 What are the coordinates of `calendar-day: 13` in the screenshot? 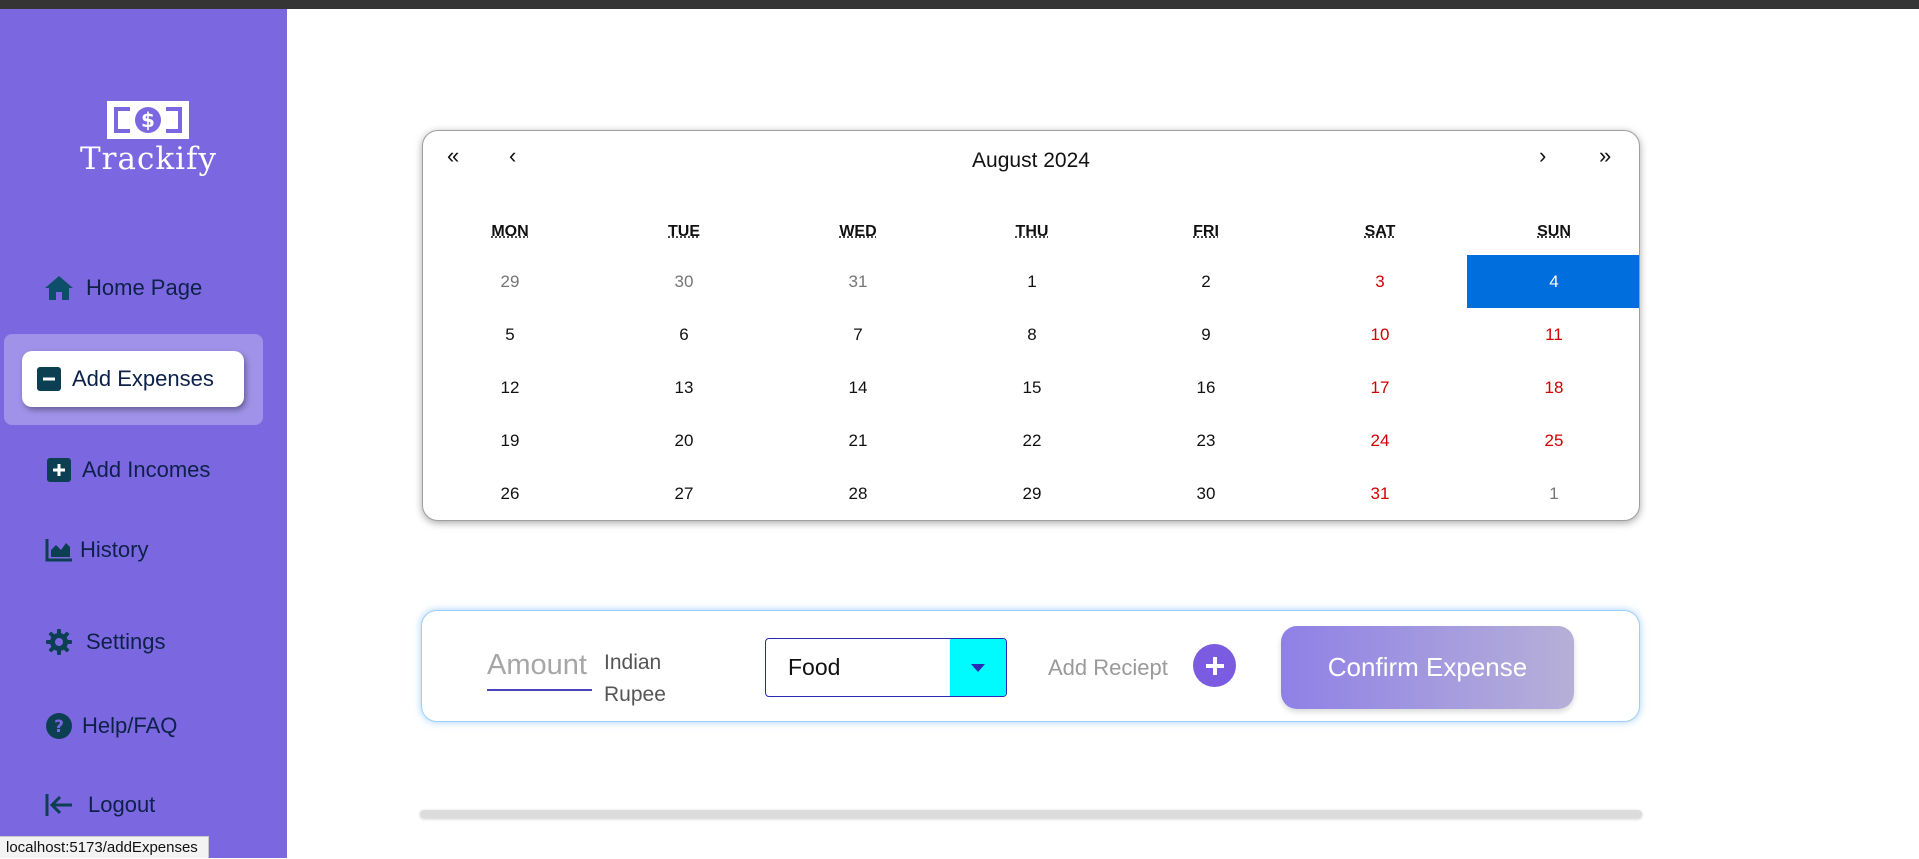 It's located at (684, 387).